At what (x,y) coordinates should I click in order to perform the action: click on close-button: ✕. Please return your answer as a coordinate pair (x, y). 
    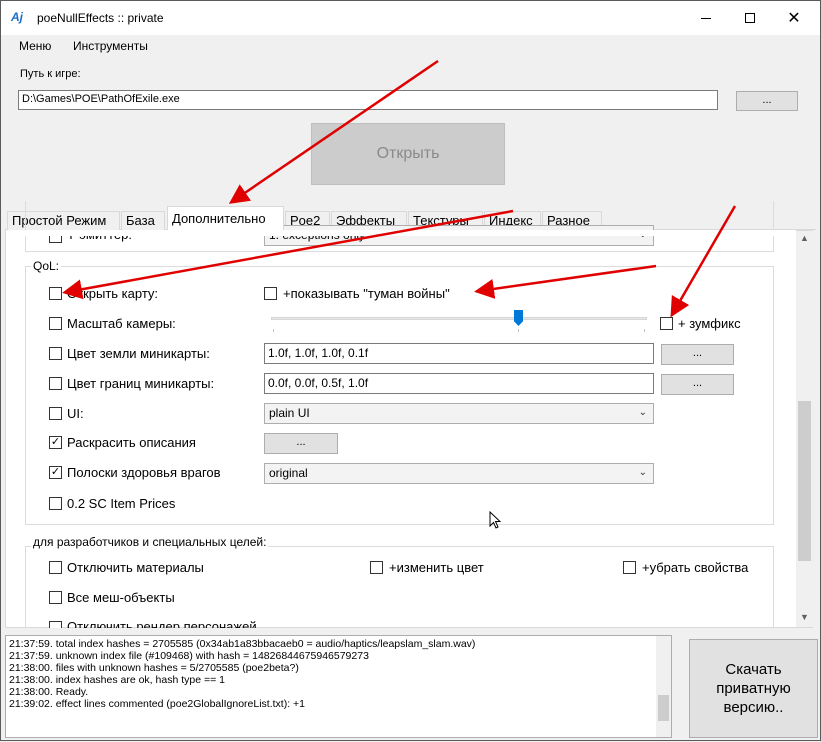
    Looking at the image, I should click on (794, 18).